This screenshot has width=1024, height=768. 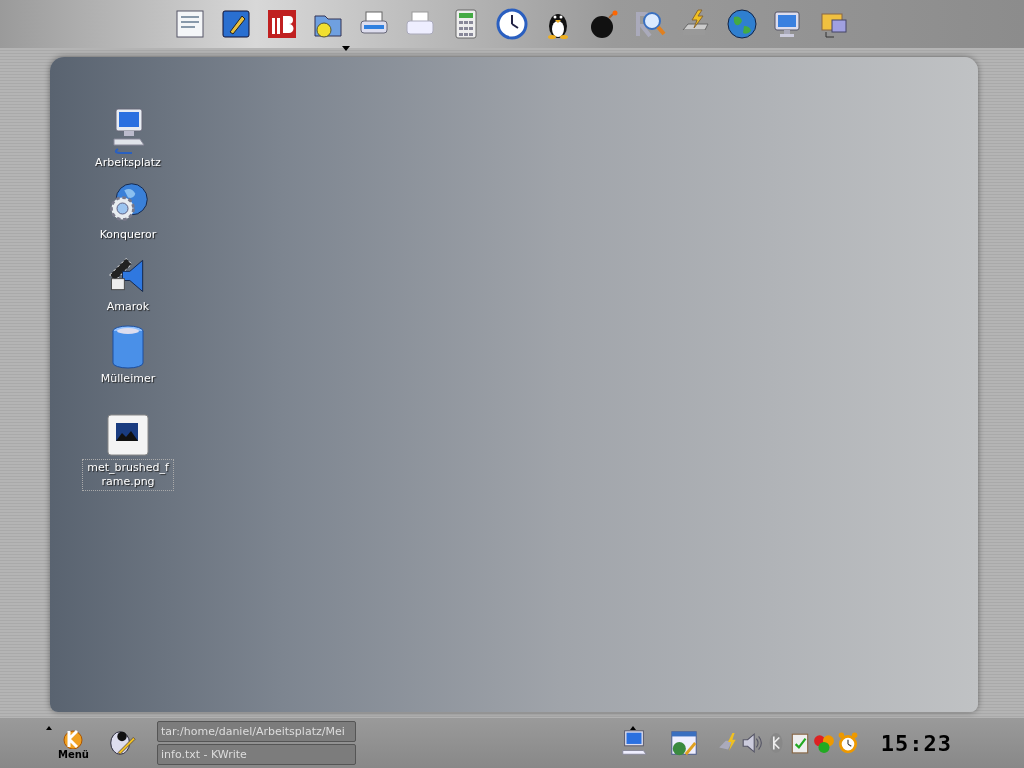 I want to click on menu-button: Menü, so click(x=73, y=743).